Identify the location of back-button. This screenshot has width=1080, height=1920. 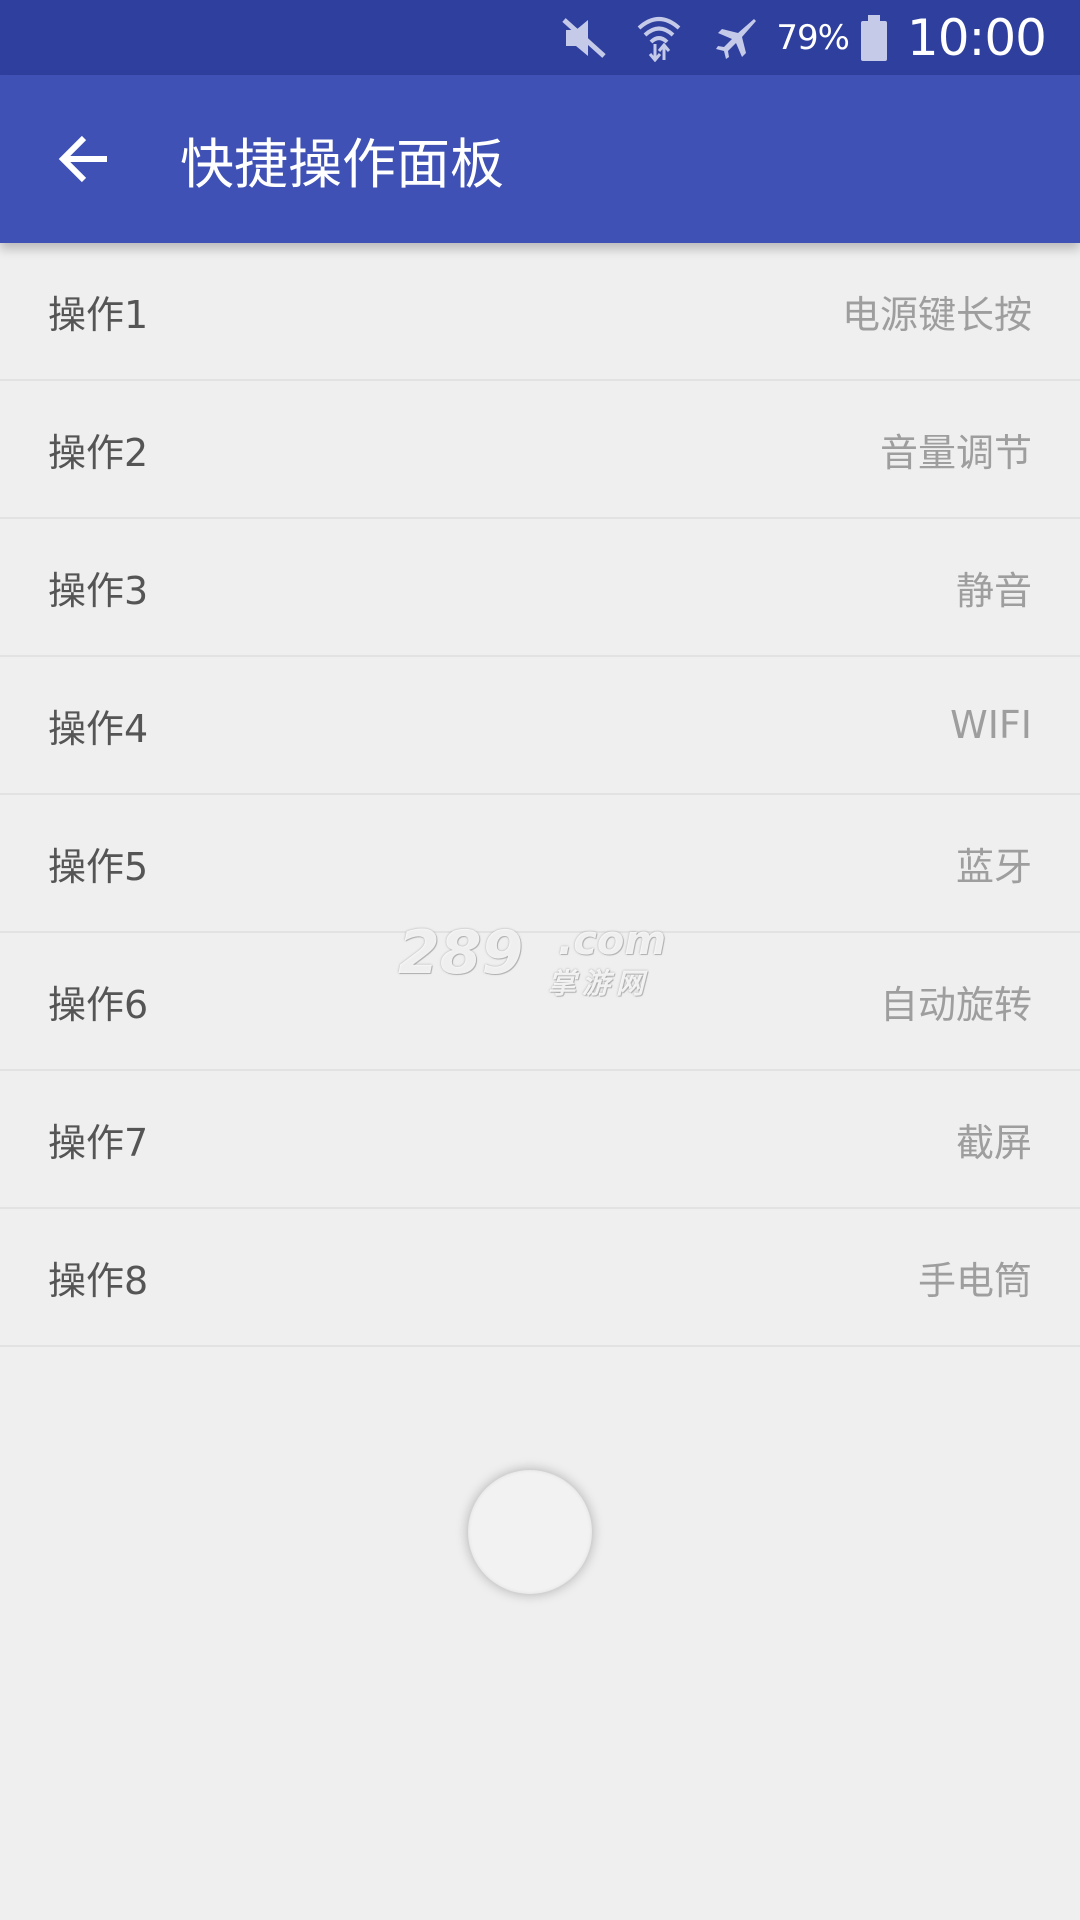
(84, 159).